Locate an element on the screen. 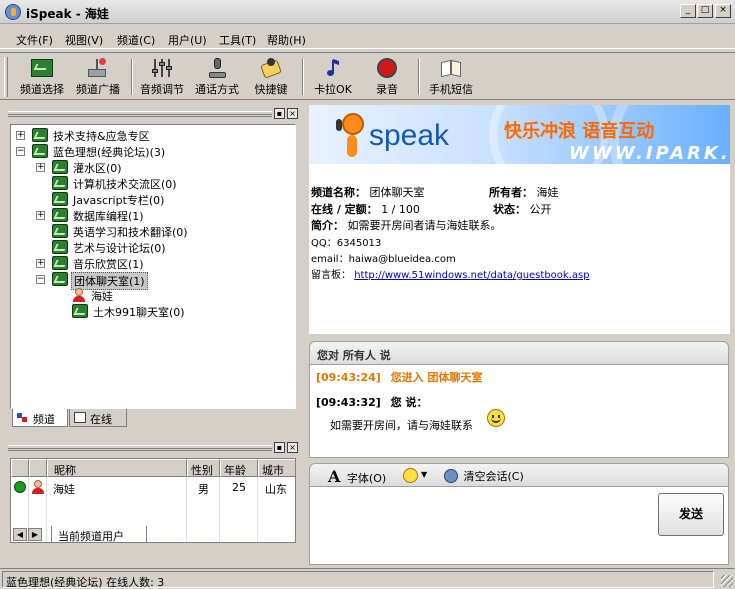 The height and width of the screenshot is (589, 735). menu-tools: 工具(T) is located at coordinates (237, 40).